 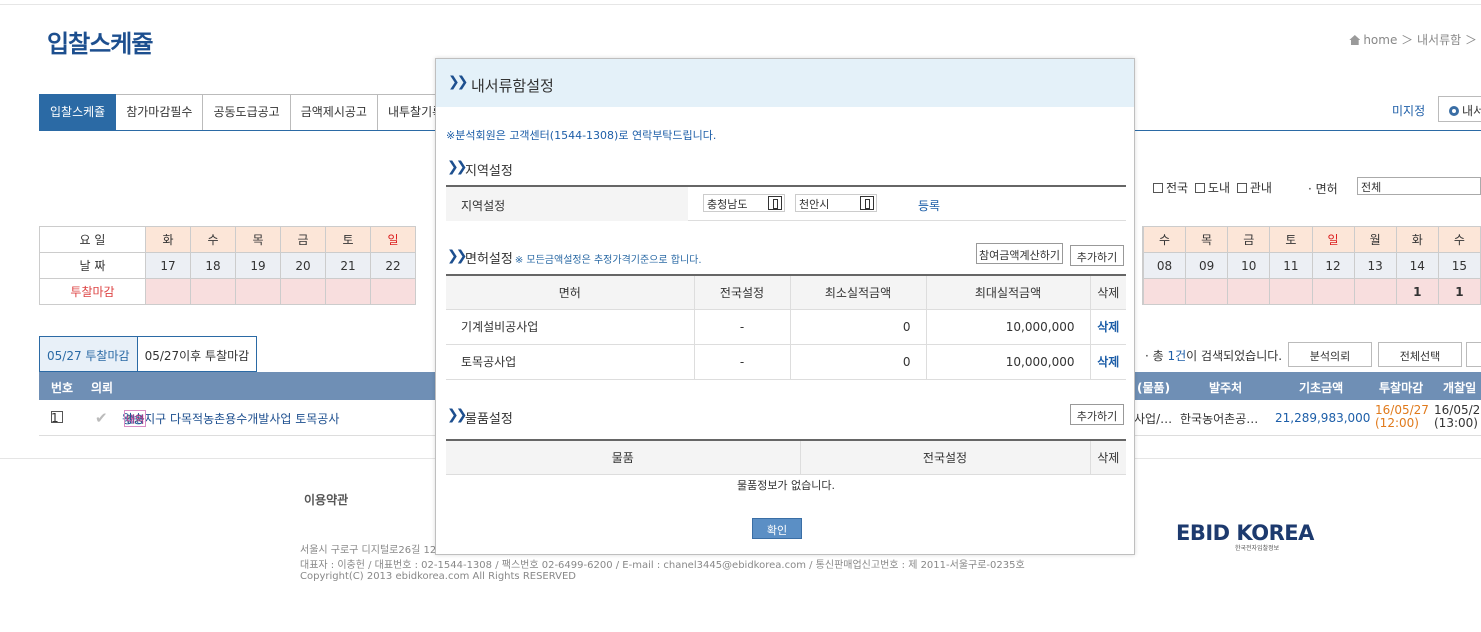 What do you see at coordinates (368, 550) in the screenshot?
I see `footer-address: 서울시 구로구 디지털로26길 12` at bounding box center [368, 550].